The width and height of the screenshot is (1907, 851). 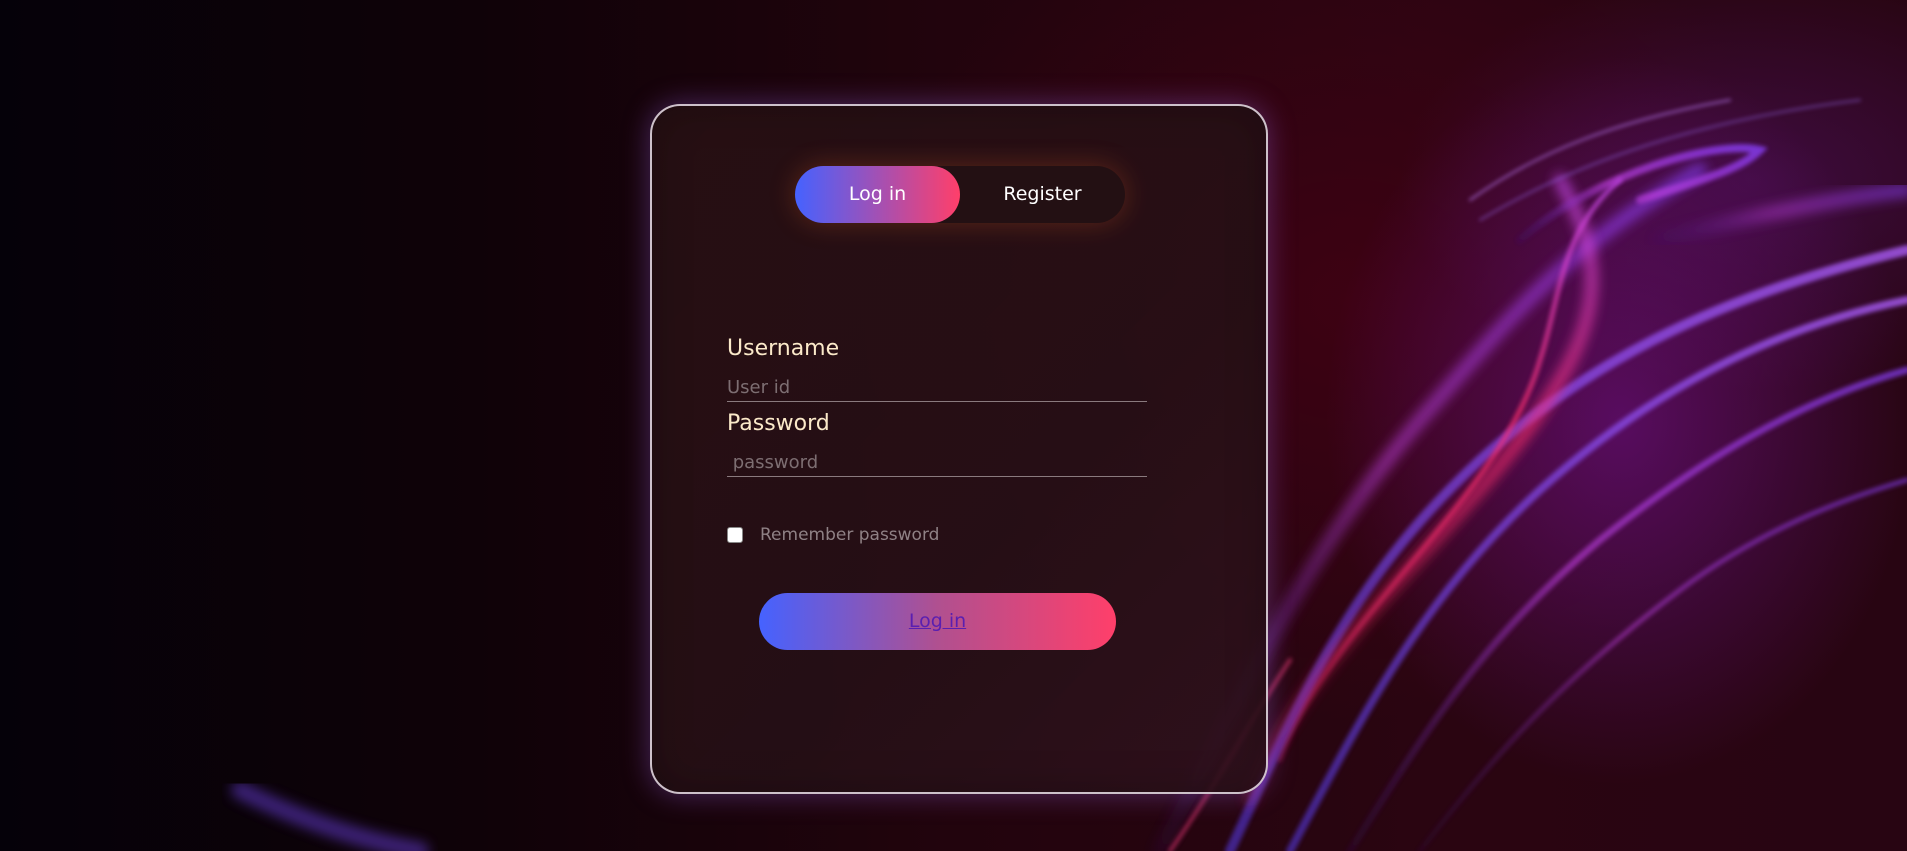 What do you see at coordinates (877, 194) in the screenshot?
I see `tab-login: Log in` at bounding box center [877, 194].